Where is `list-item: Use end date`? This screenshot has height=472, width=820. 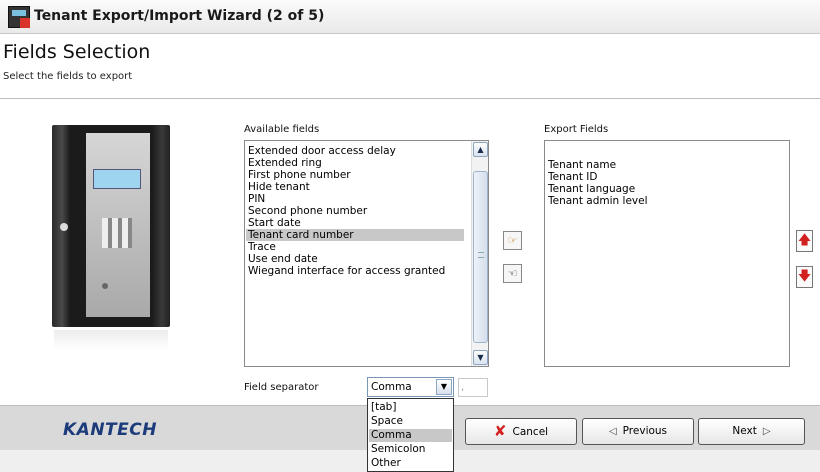 list-item: Use end date is located at coordinates (283, 259).